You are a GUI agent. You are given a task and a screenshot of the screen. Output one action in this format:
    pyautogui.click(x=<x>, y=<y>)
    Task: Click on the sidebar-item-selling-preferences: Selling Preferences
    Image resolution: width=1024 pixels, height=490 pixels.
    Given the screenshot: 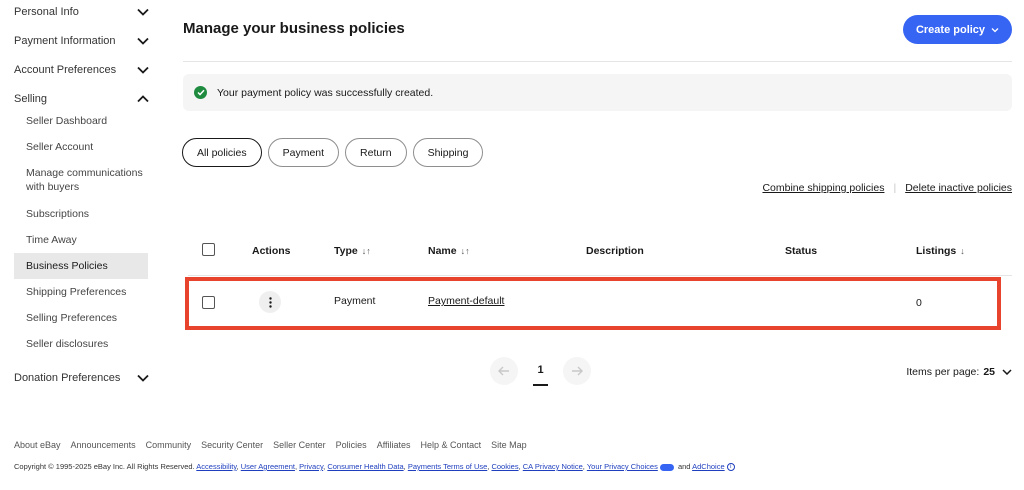 What is the action you would take?
    pyautogui.click(x=81, y=318)
    